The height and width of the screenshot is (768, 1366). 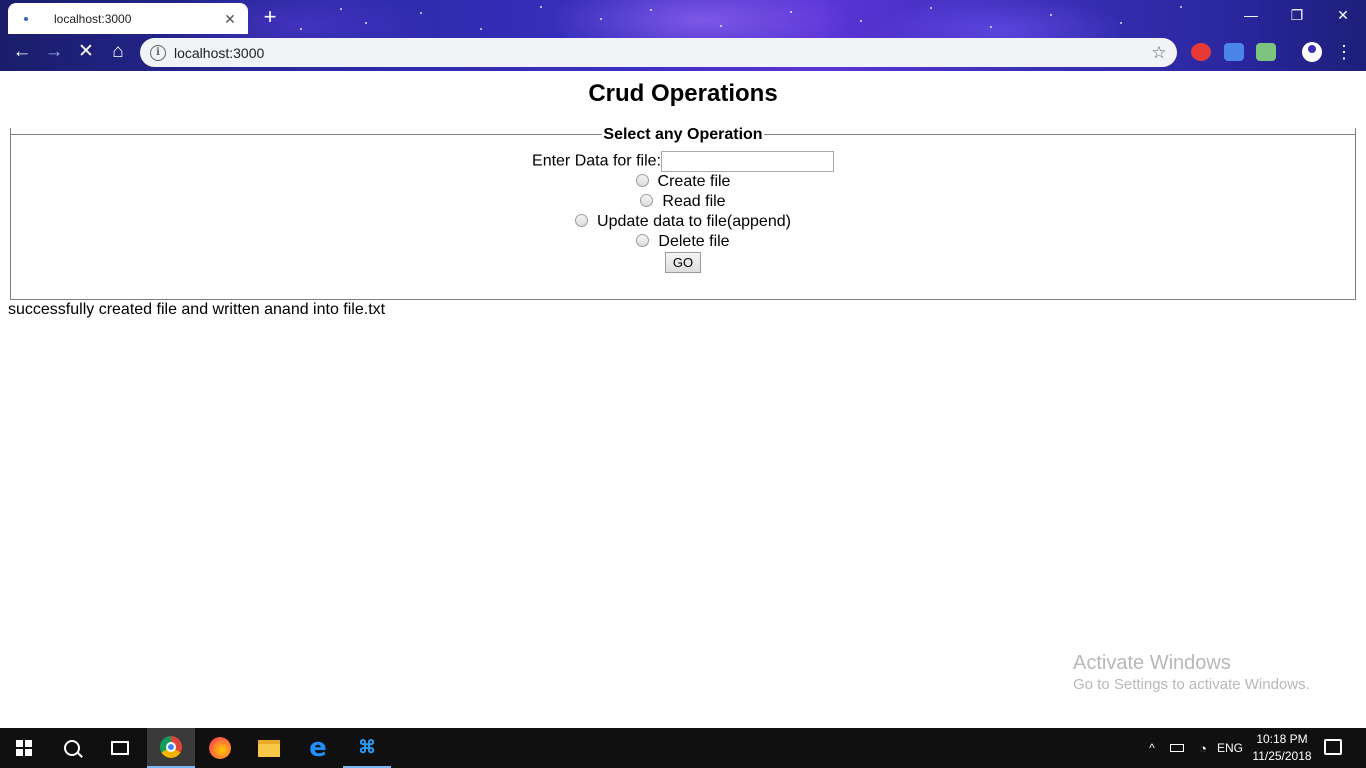 I want to click on go-button: GO, so click(x=683, y=262).